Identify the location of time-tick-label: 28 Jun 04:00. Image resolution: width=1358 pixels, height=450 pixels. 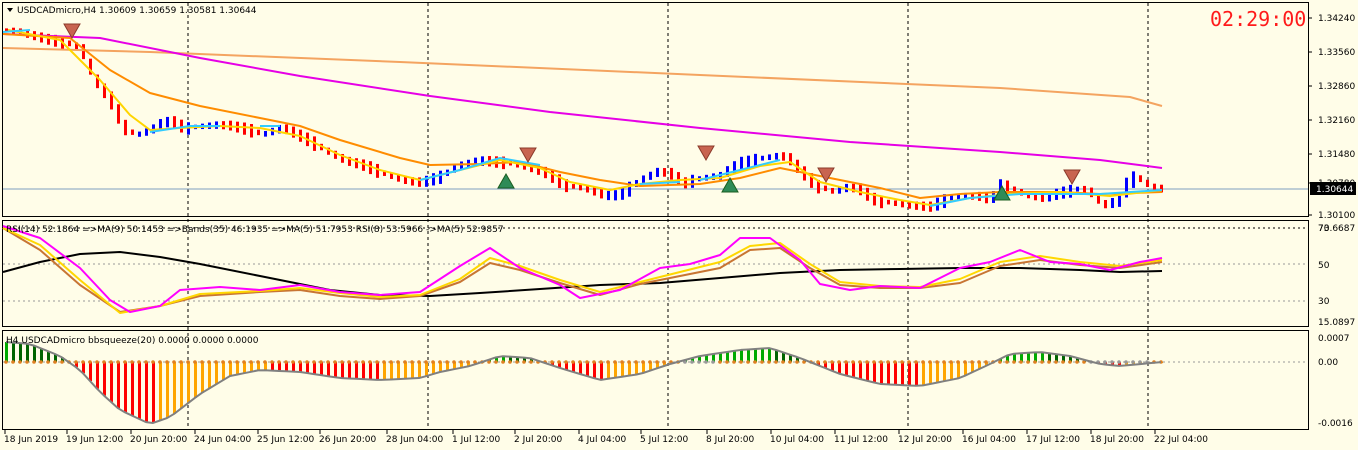
(414, 440).